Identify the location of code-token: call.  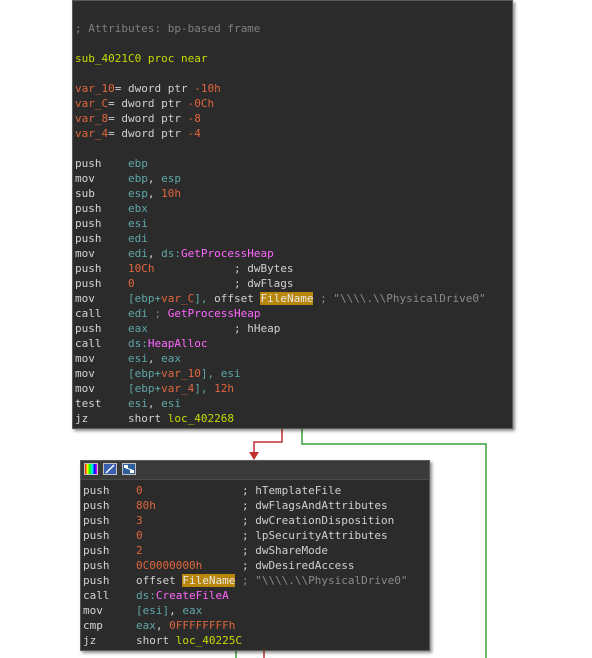
(109, 595).